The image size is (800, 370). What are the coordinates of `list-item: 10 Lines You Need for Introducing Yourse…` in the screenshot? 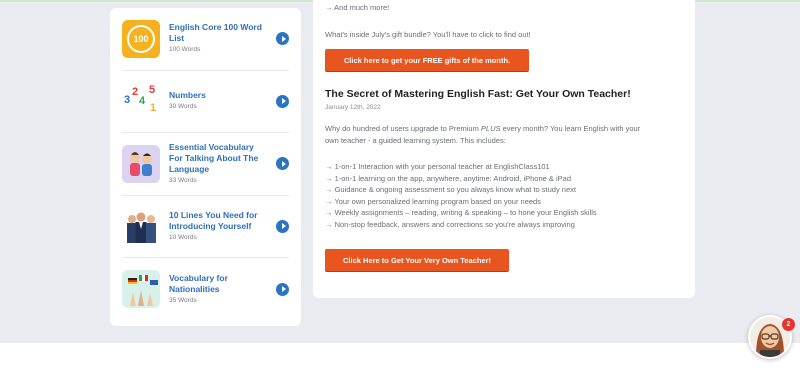 It's located at (205, 227).